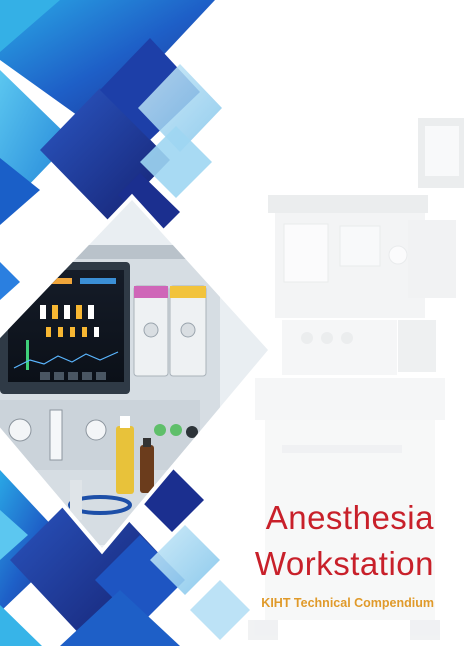 The image size is (464, 646). I want to click on document-title-line1: Anesthesia, so click(349, 517).